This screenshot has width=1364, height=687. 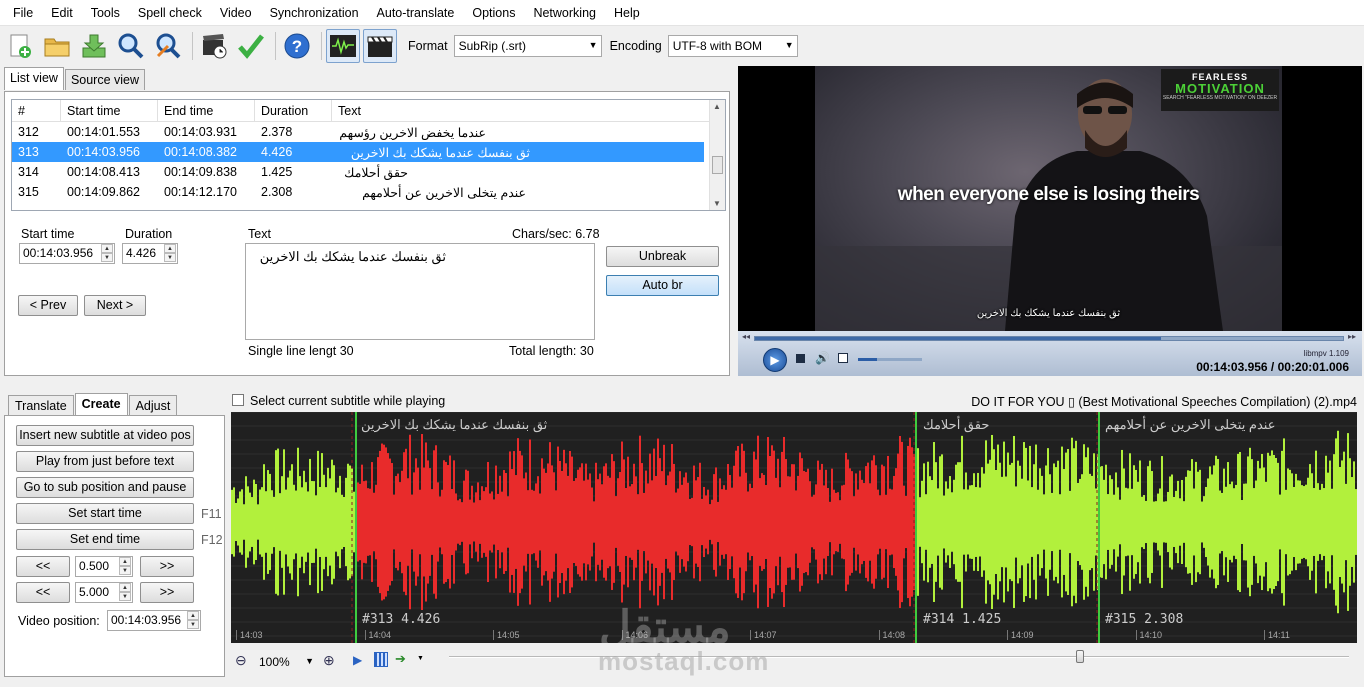 What do you see at coordinates (105, 487) in the screenshot?
I see `goto-pause-button: Go to sub position and pause` at bounding box center [105, 487].